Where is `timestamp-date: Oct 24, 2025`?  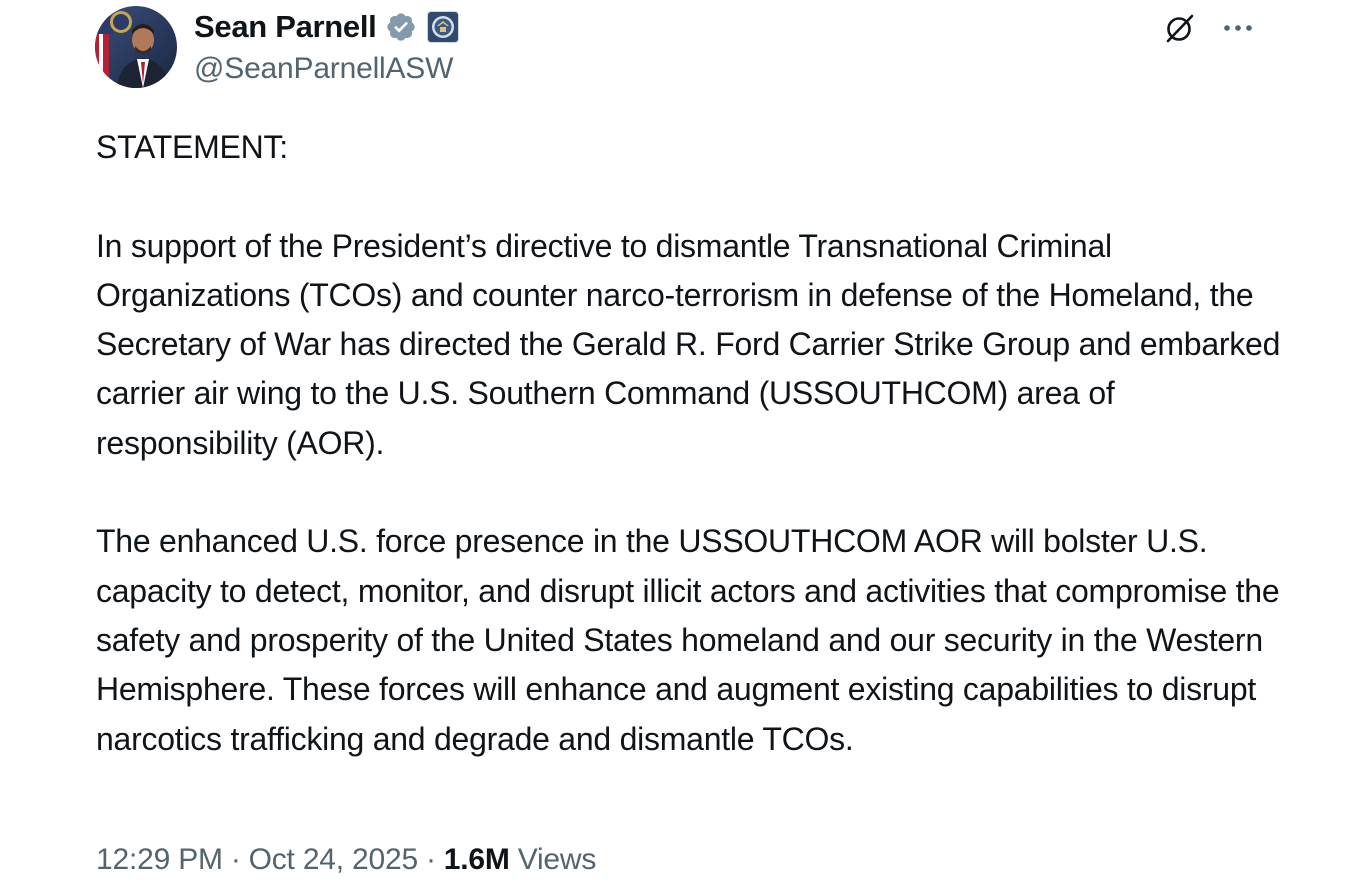
timestamp-date: Oct 24, 2025 is located at coordinates (334, 860).